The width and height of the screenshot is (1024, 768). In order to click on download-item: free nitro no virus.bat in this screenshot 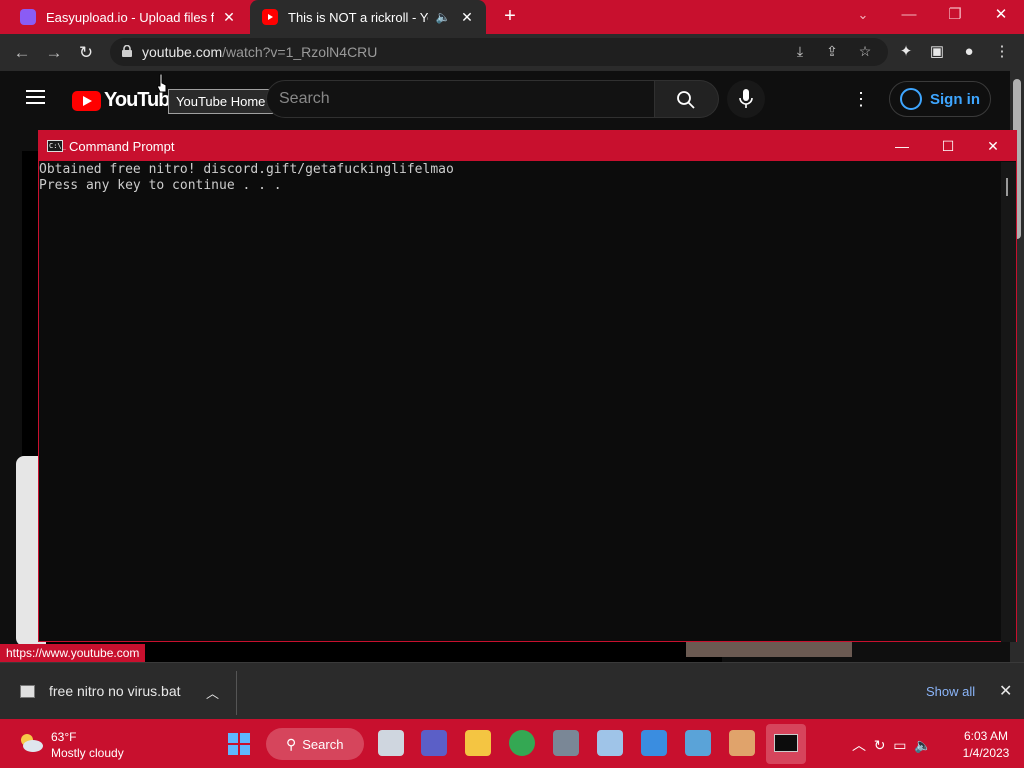, I will do `click(100, 691)`.